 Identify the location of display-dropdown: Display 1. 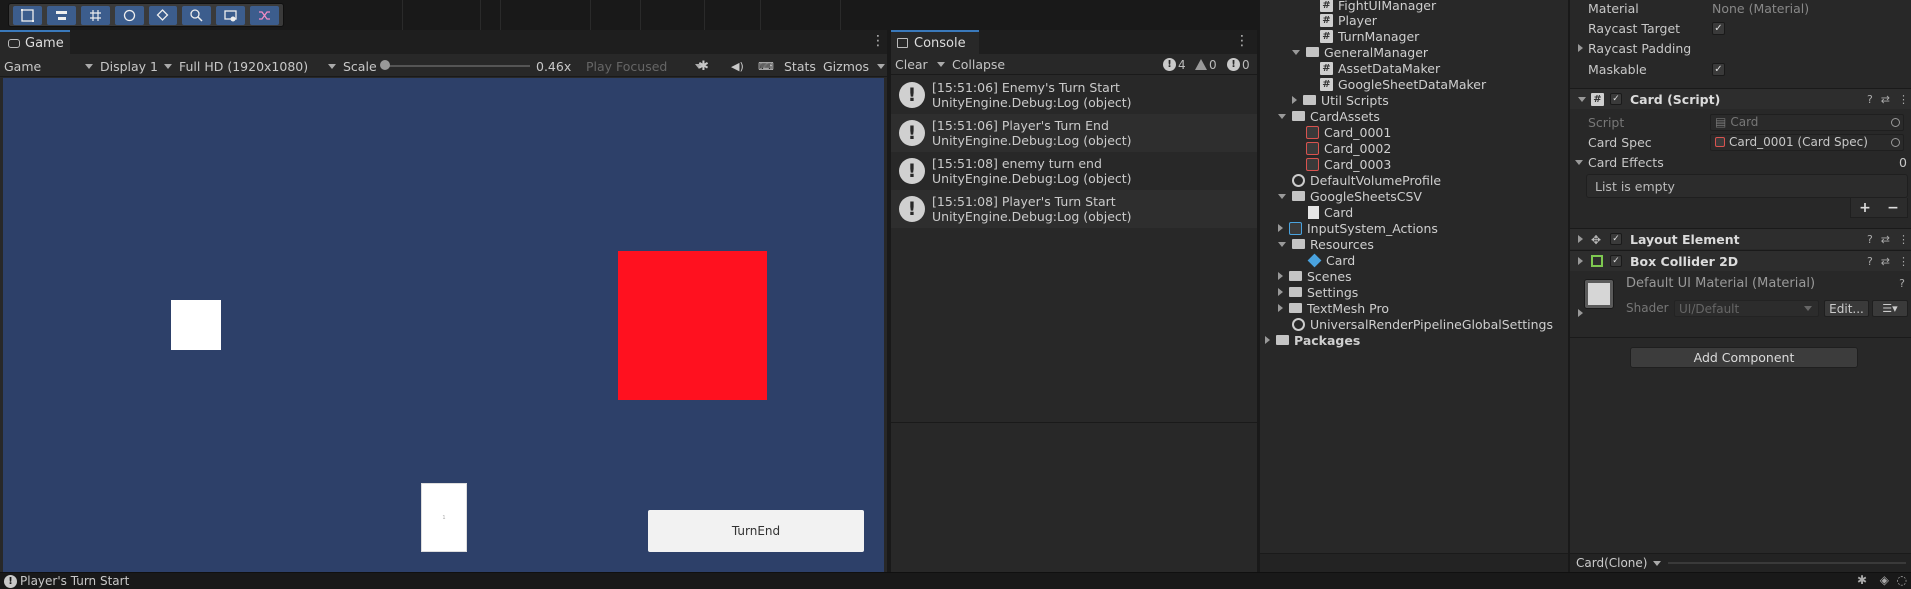
(136, 66).